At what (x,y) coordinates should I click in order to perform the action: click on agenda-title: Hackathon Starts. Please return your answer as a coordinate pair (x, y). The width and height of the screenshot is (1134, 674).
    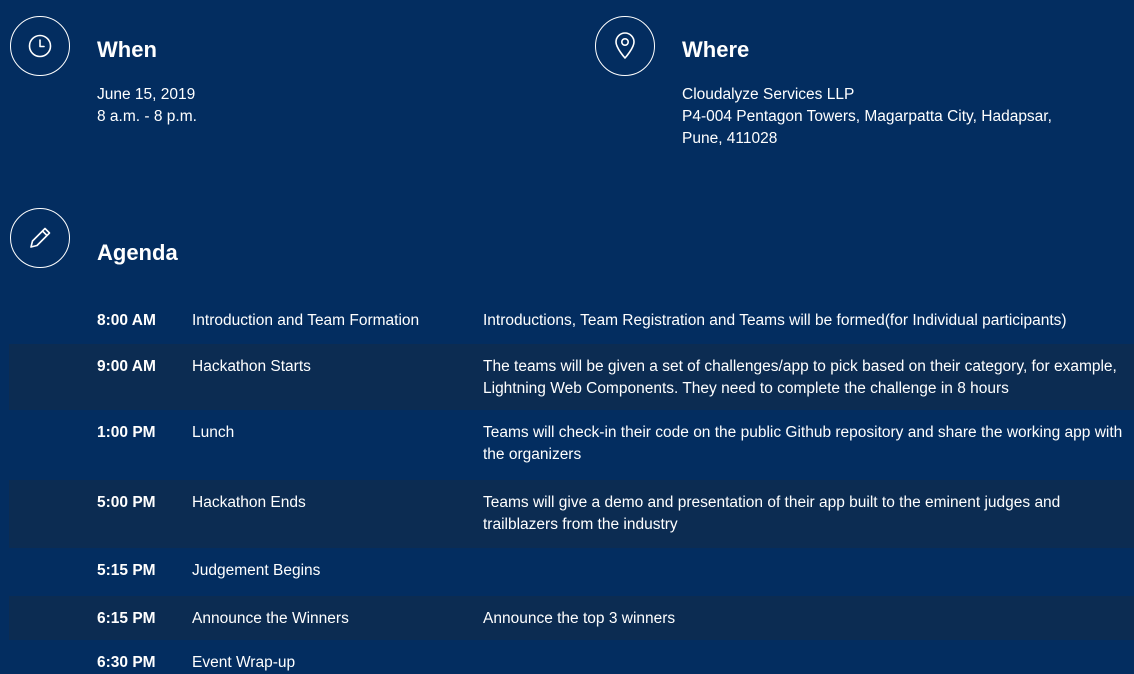
    Looking at the image, I should click on (251, 366).